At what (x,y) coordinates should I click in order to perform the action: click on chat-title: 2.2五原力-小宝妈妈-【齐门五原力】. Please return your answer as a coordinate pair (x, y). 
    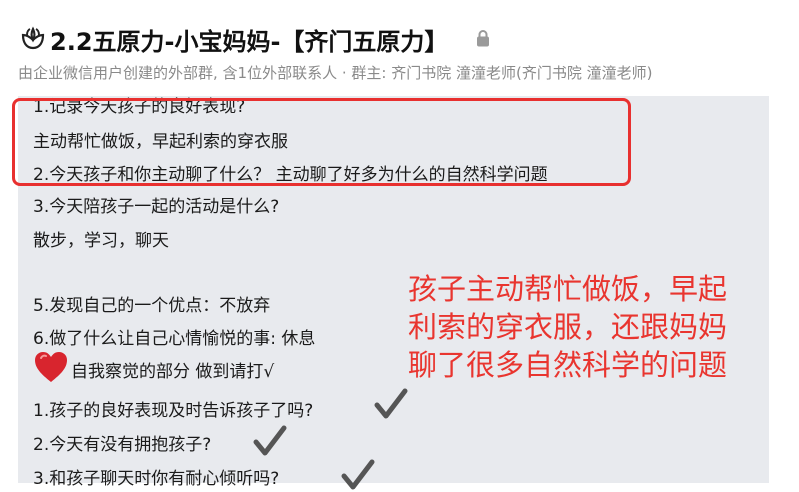
    Looking at the image, I should click on (249, 42).